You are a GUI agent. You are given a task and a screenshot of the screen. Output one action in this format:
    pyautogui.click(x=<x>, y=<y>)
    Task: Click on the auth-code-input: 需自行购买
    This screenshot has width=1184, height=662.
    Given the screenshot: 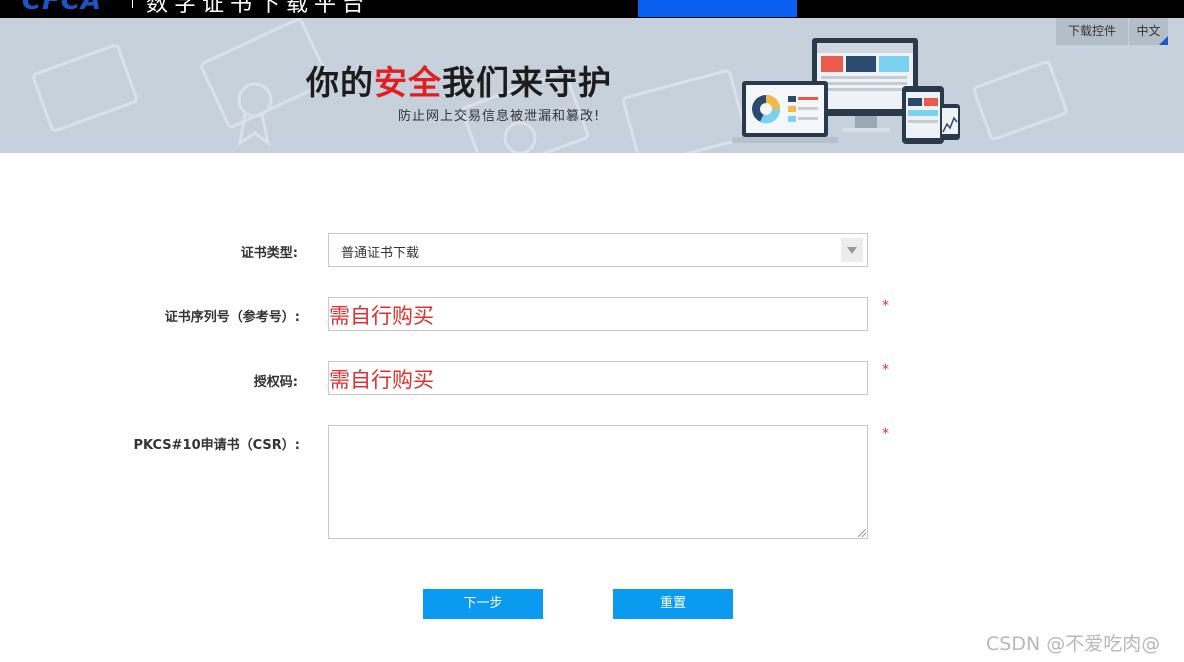 What is the action you would take?
    pyautogui.click(x=598, y=378)
    